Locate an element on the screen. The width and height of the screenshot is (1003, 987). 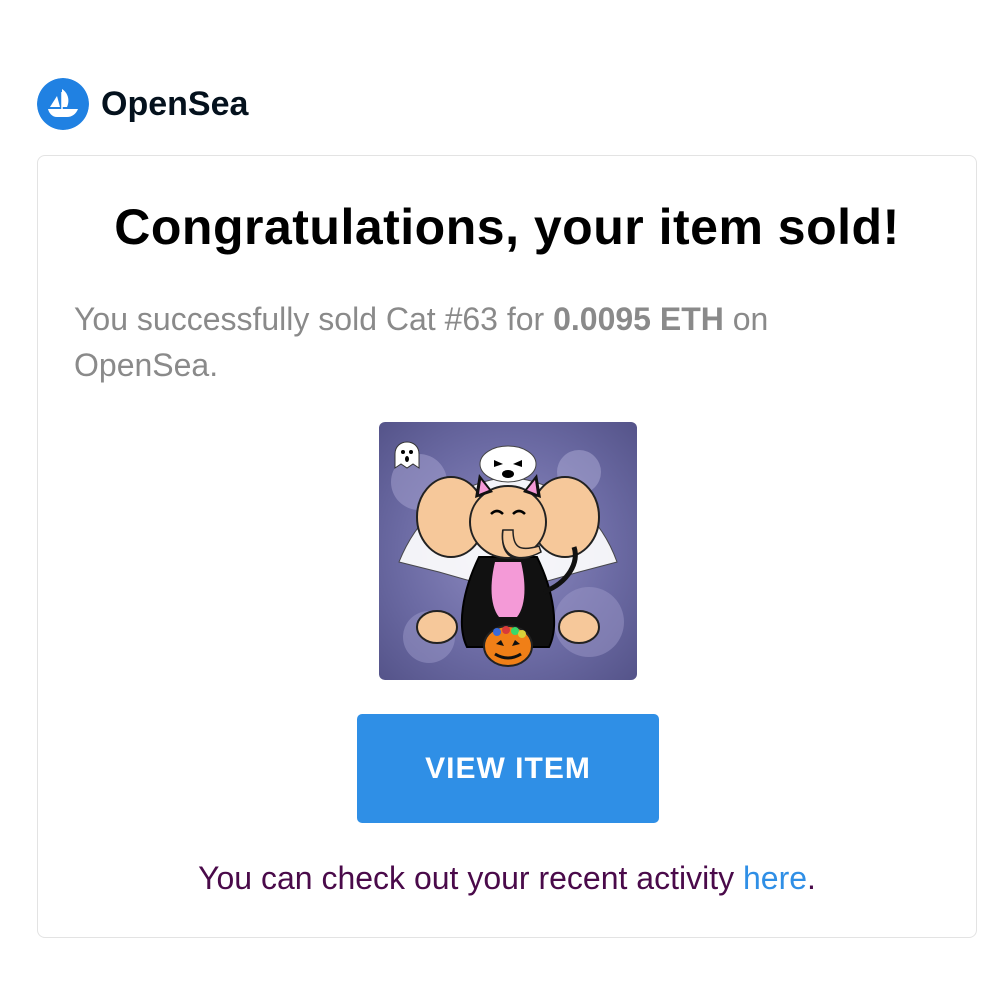
sale-price: 0.0095 ETH is located at coordinates (638, 319).